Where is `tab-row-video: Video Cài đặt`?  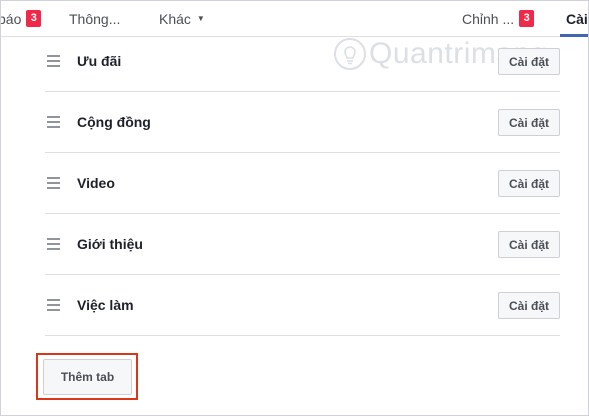 tab-row-video: Video Cài đặt is located at coordinates (302, 183).